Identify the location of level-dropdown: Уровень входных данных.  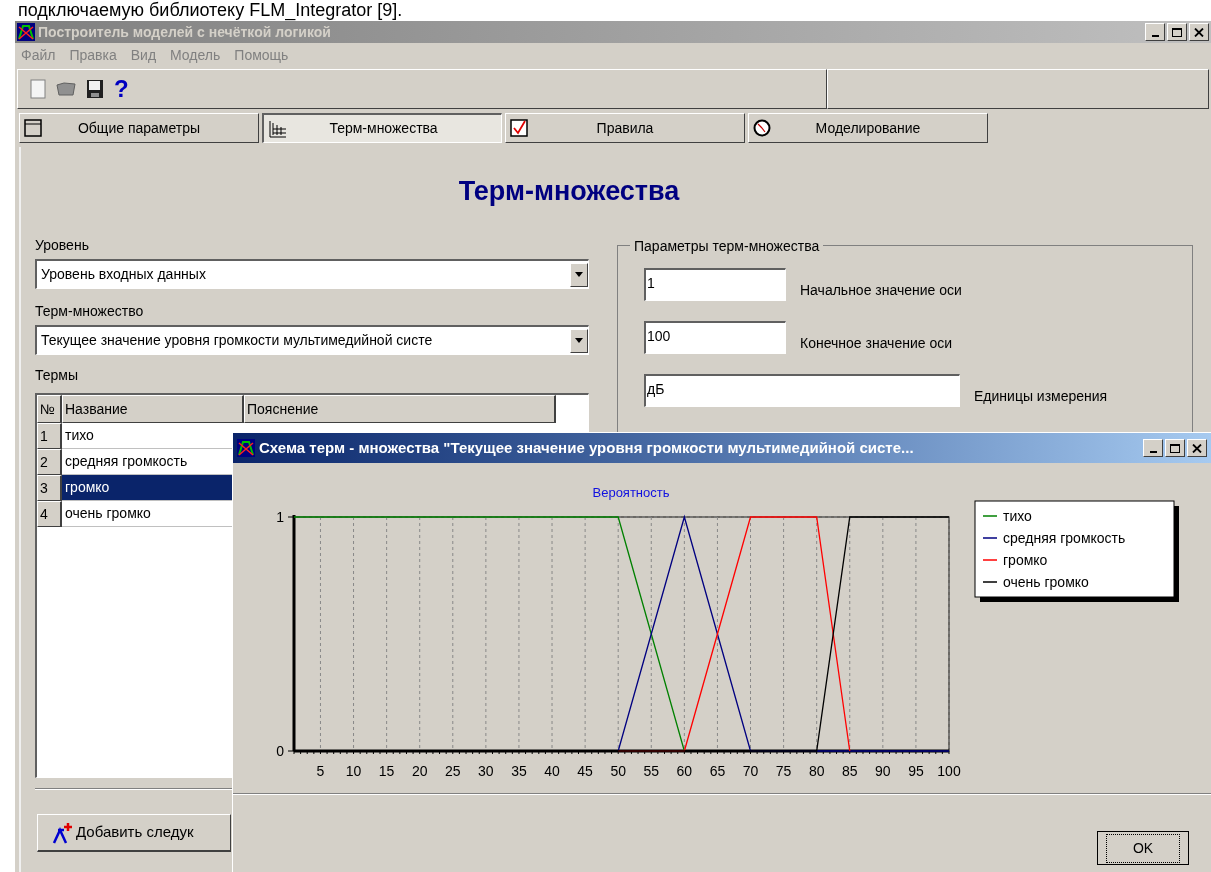
(312, 274).